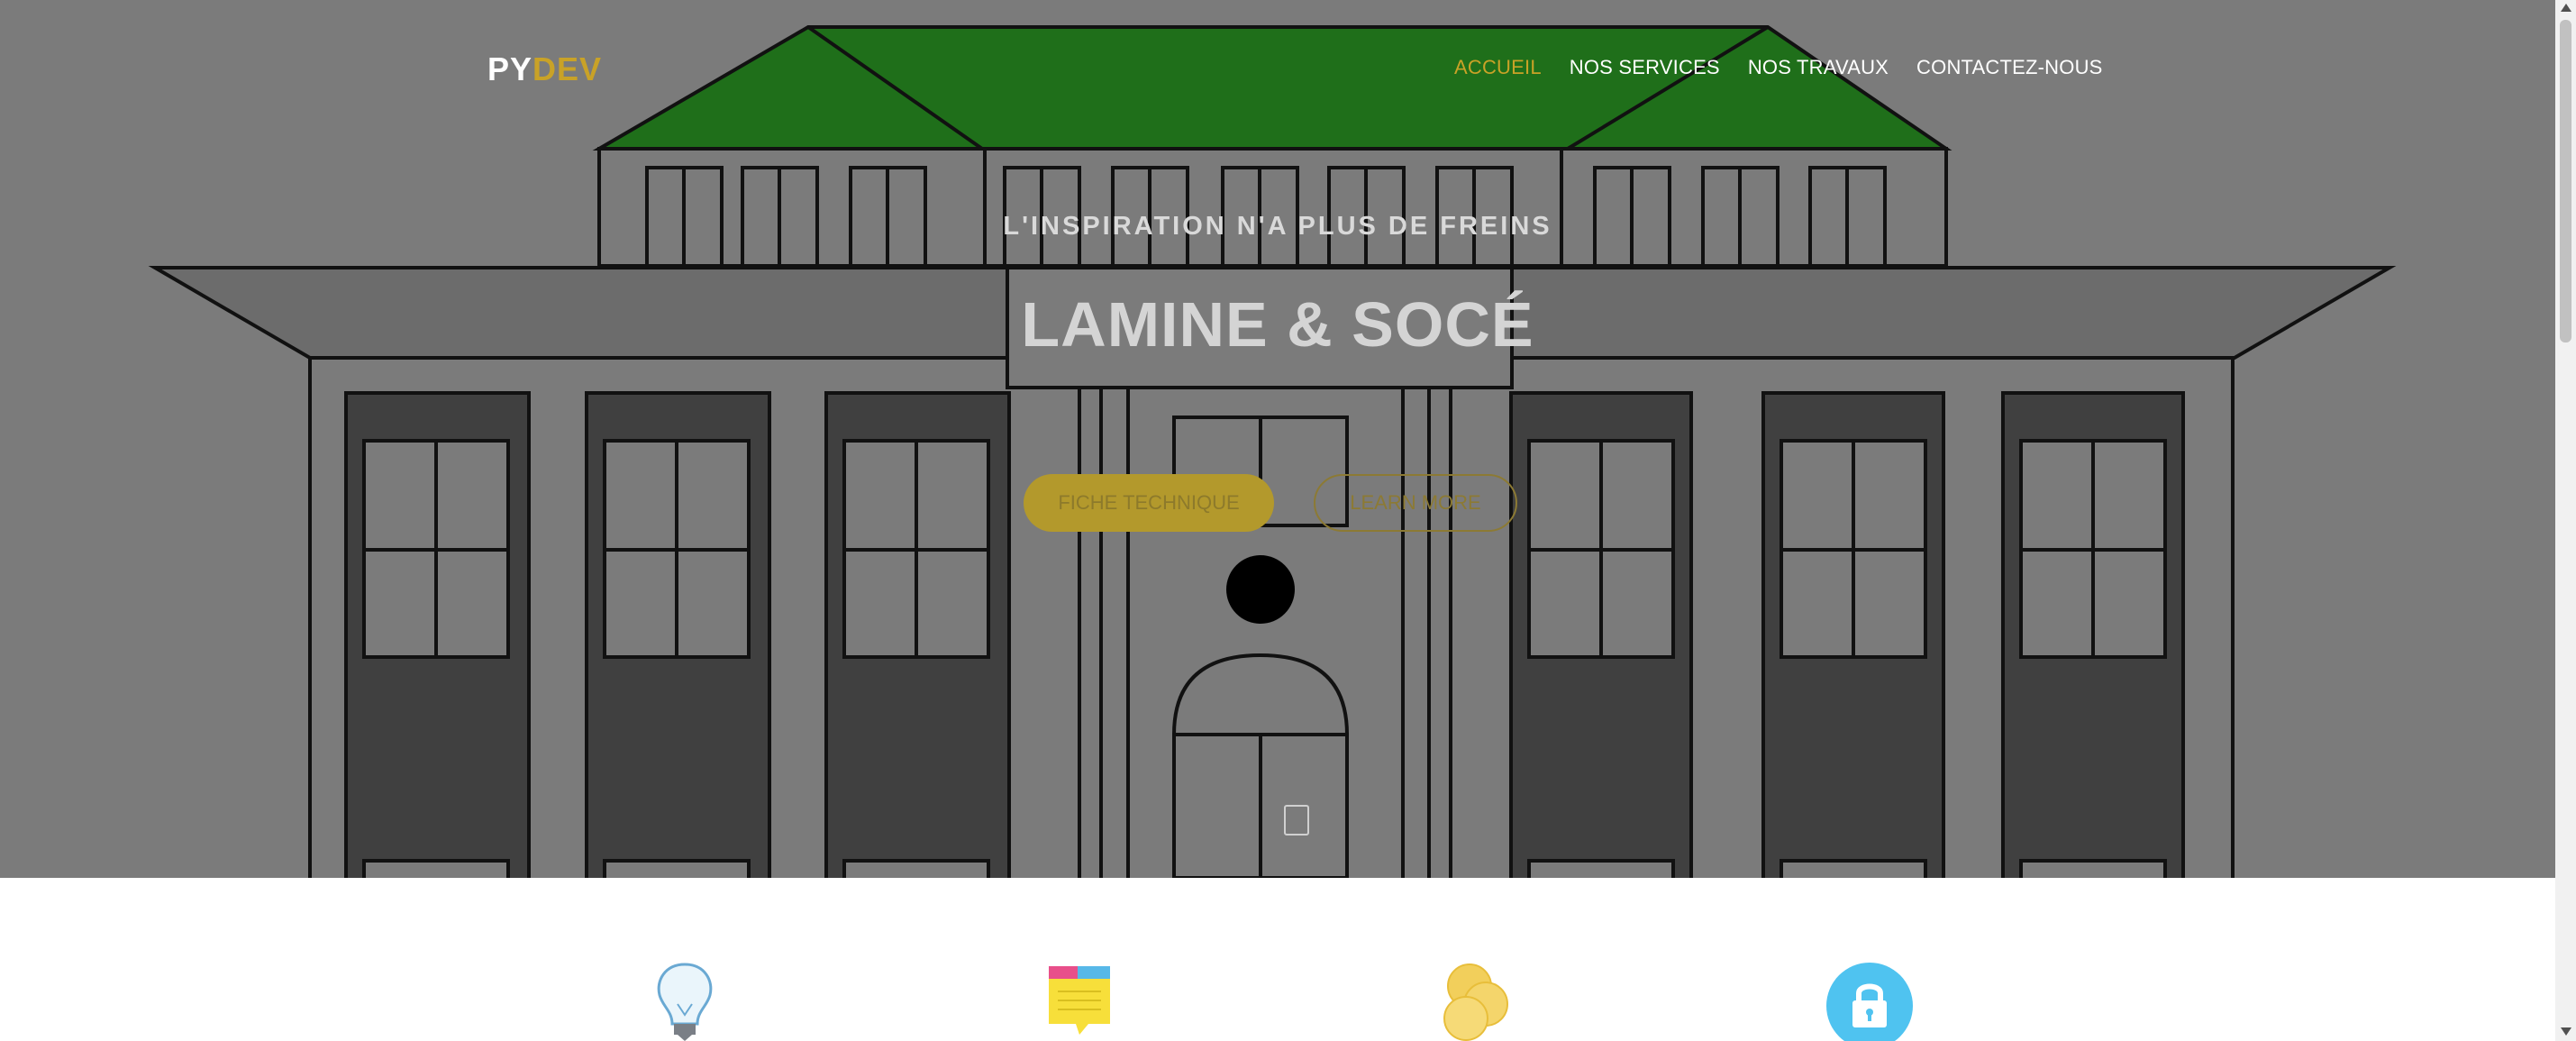 The image size is (2576, 1041). Describe the element at coordinates (1475, 1002) in the screenshot. I see `coins-icon` at that location.